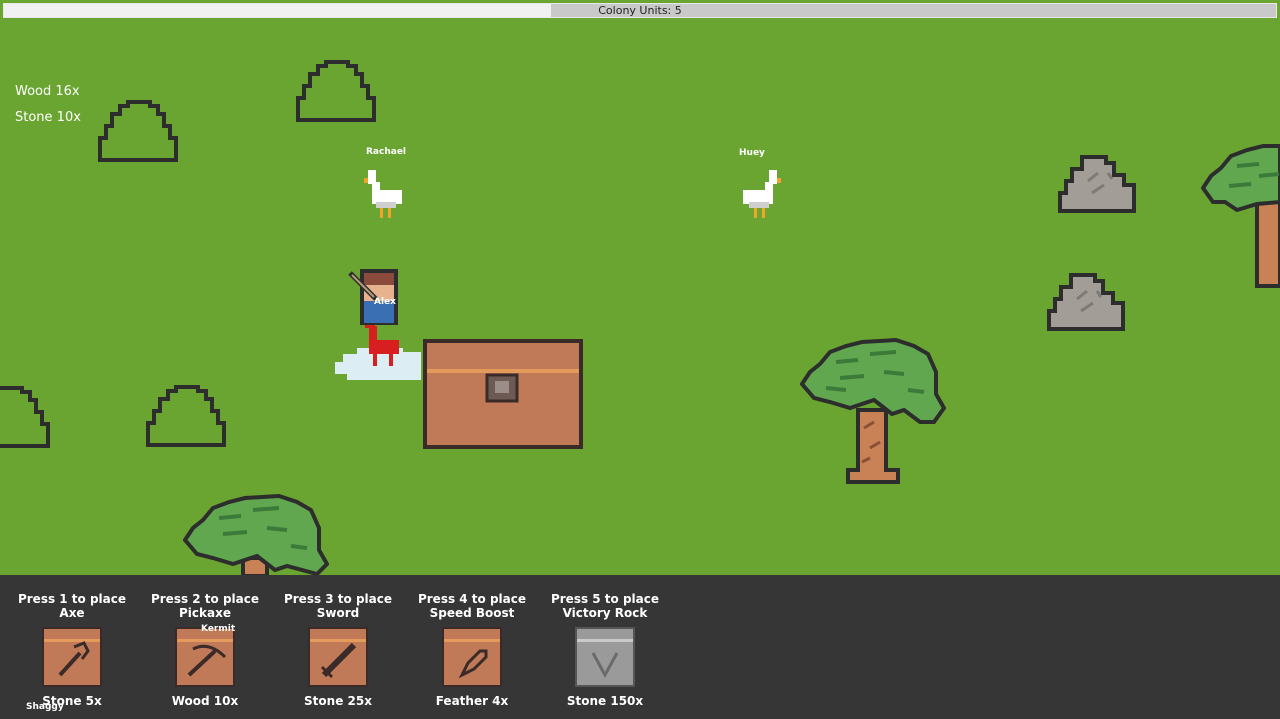 Image resolution: width=1280 pixels, height=719 pixels. Describe the element at coordinates (605, 701) in the screenshot. I see `slot-cost: Stone 150x` at that location.